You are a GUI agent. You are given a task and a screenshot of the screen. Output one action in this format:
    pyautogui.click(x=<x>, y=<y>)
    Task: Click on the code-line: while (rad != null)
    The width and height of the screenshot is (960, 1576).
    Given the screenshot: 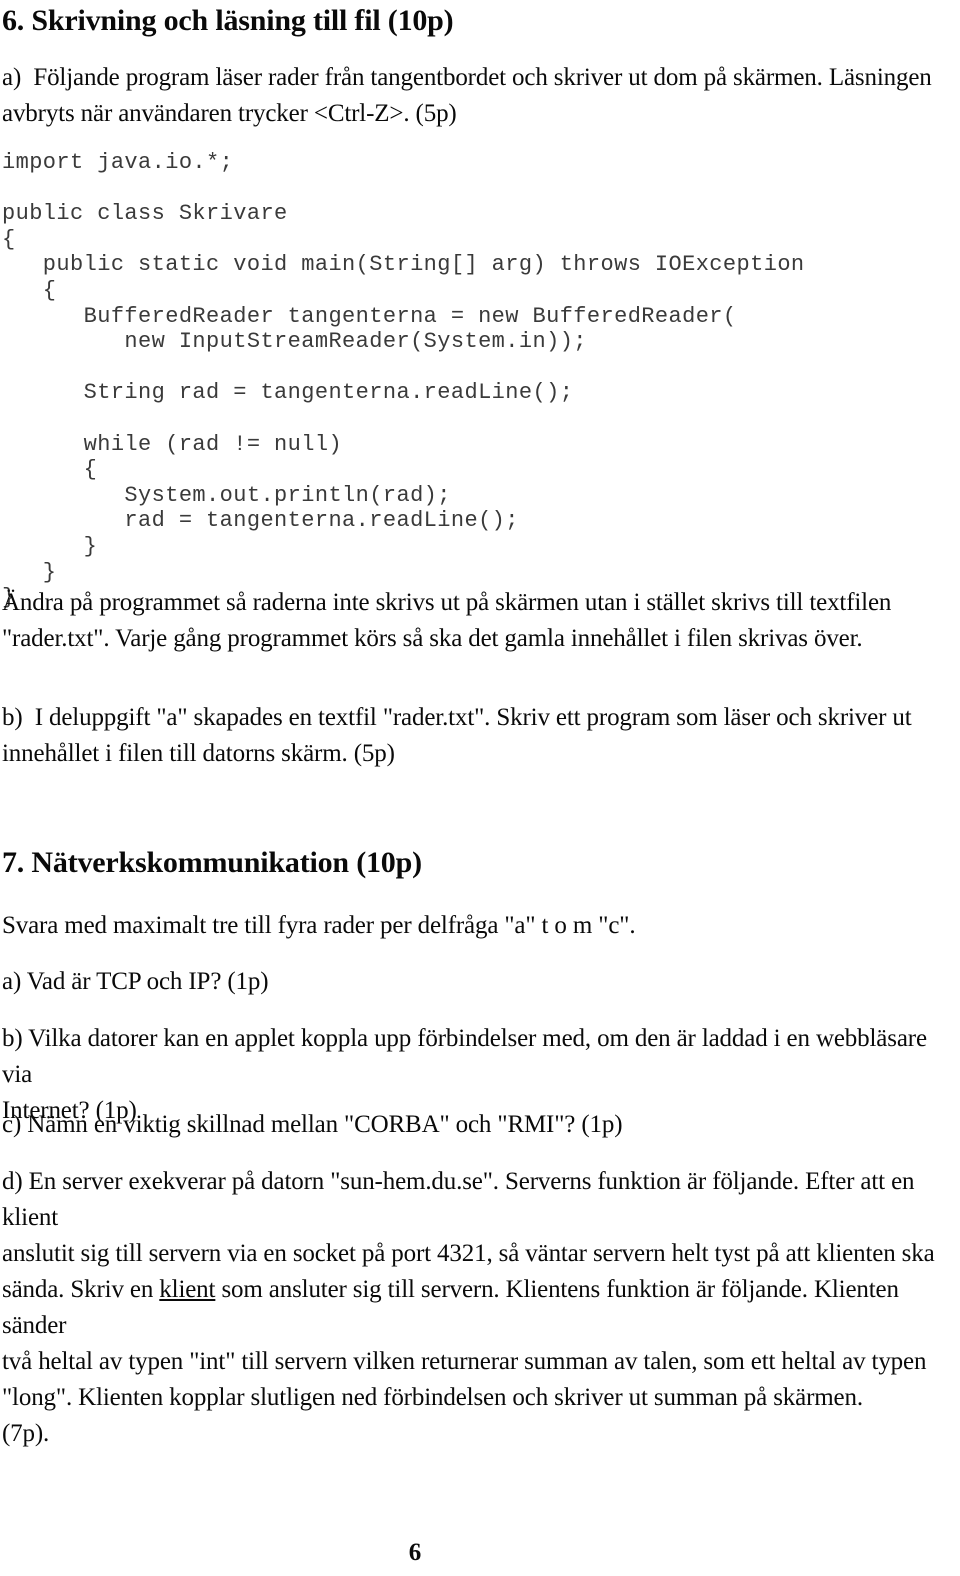 What is the action you would take?
    pyautogui.click(x=172, y=444)
    